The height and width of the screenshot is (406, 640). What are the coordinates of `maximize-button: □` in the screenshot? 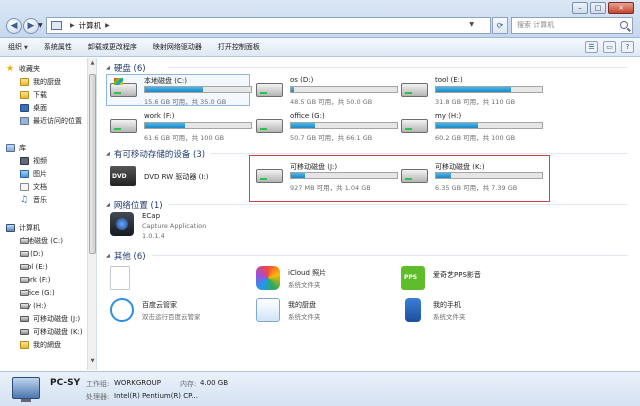 It's located at (598, 8).